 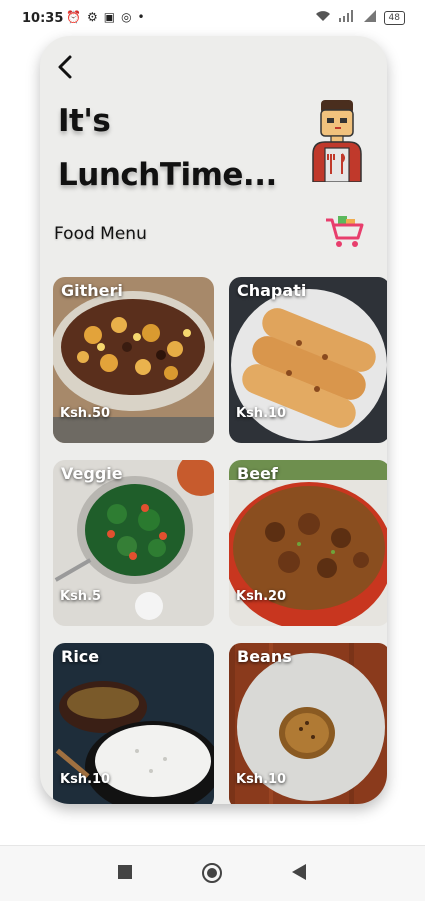 I want to click on food-item-name: Beef, so click(x=257, y=473).